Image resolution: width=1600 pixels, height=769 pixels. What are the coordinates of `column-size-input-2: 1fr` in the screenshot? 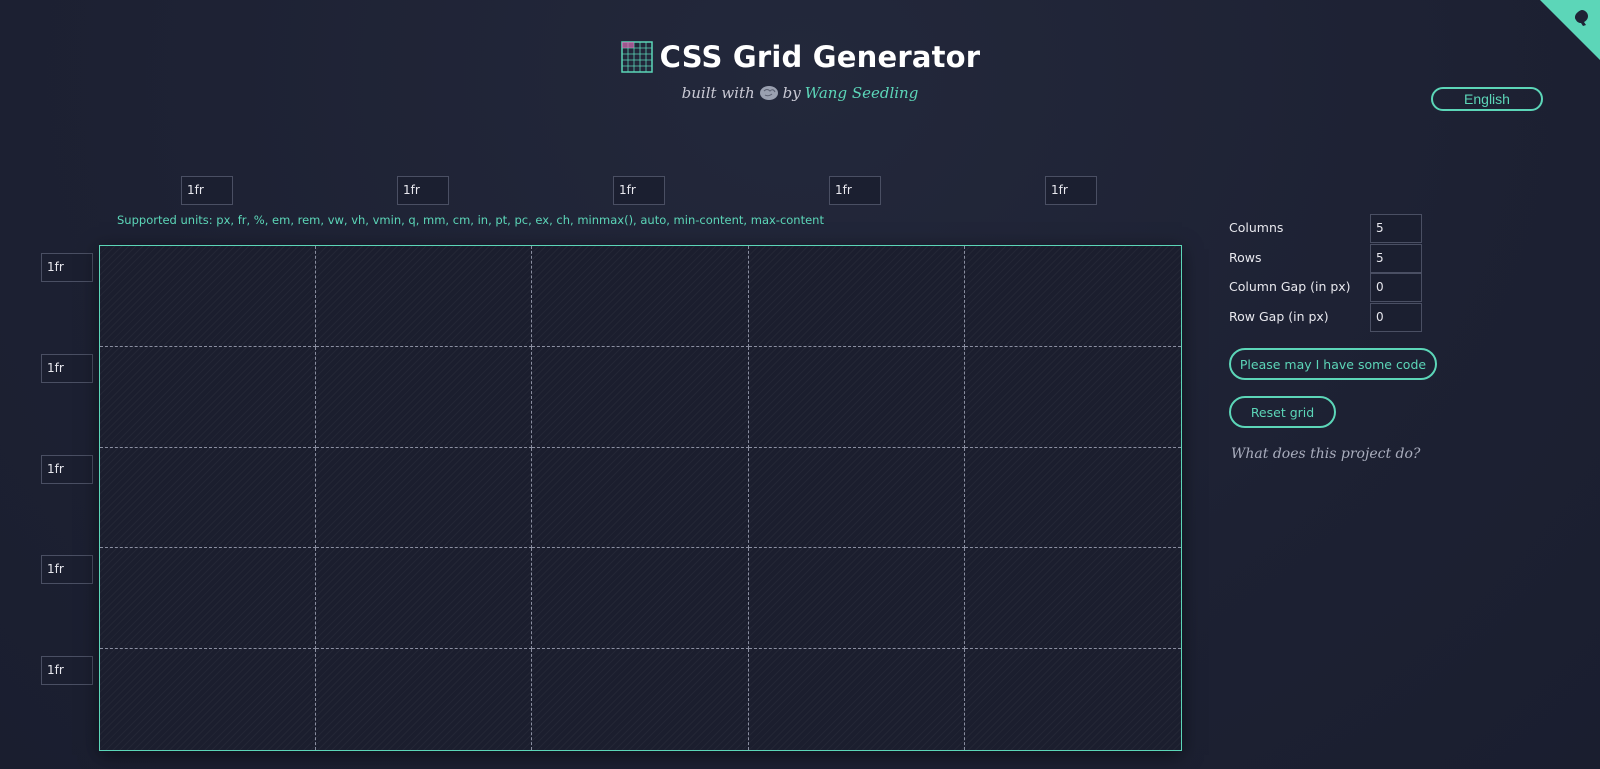 It's located at (423, 190).